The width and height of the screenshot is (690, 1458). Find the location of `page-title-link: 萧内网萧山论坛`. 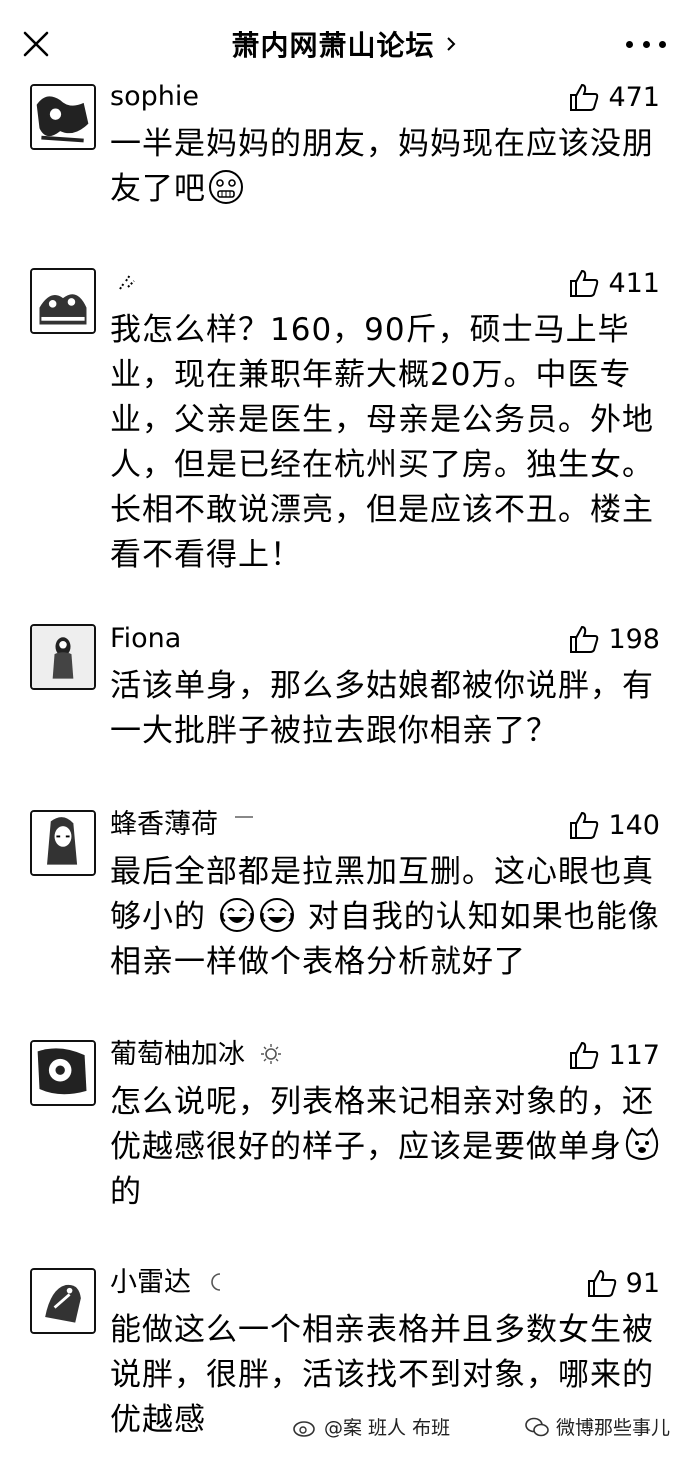

page-title-link: 萧内网萧山论坛 is located at coordinates (345, 44).